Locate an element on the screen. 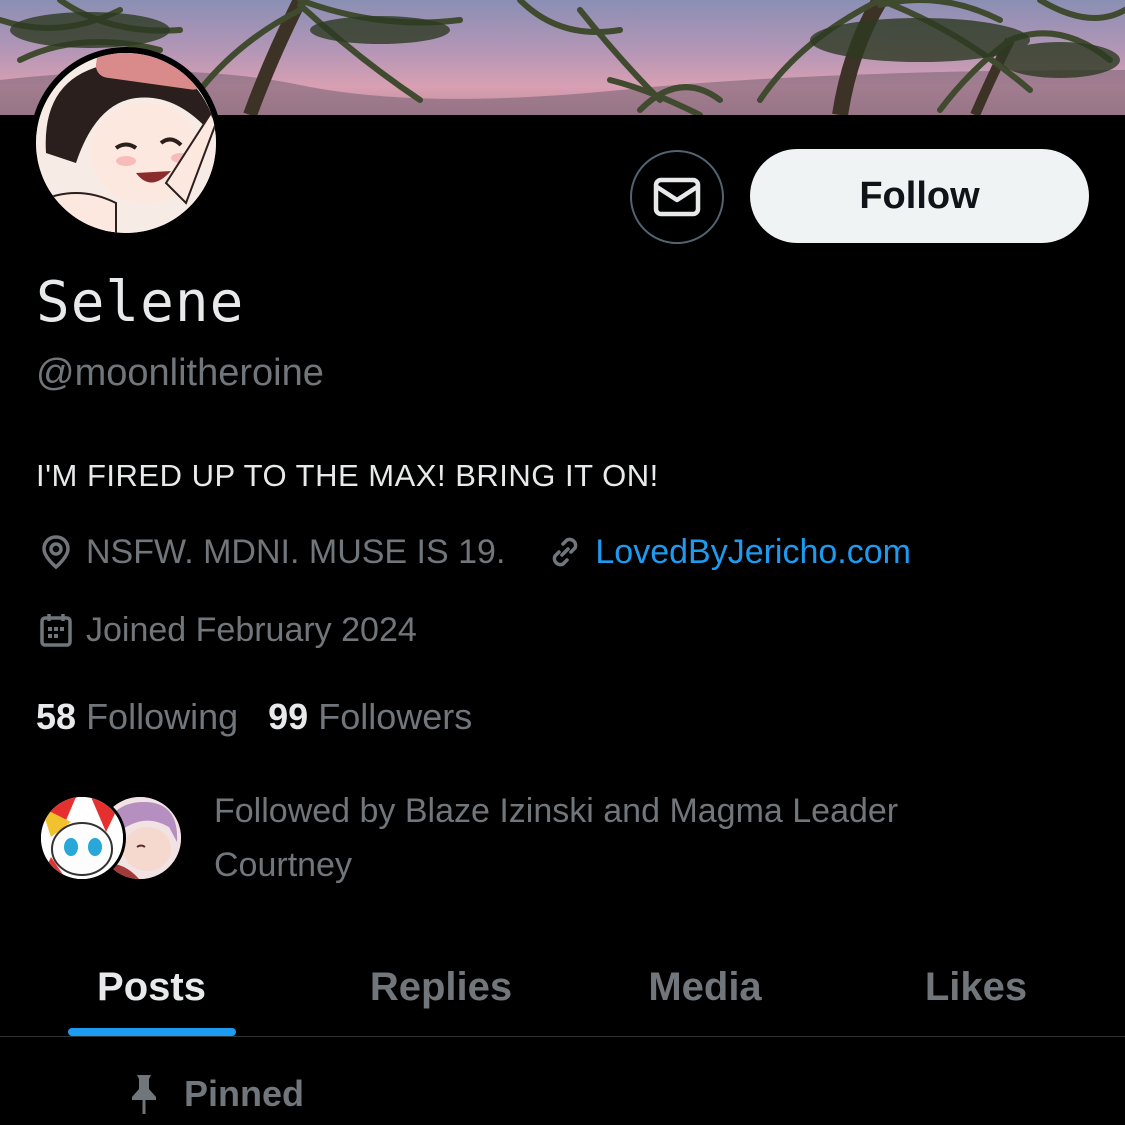 The image size is (1125, 1125). following-link: 58 Following is located at coordinates (137, 717).